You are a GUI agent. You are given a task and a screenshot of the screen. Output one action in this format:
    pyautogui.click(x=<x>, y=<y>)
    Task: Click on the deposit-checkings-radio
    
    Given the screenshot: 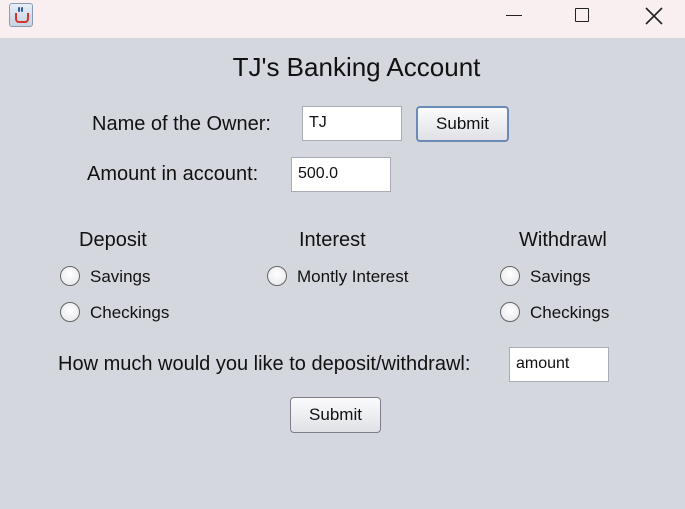 What is the action you would take?
    pyautogui.click(x=70, y=312)
    